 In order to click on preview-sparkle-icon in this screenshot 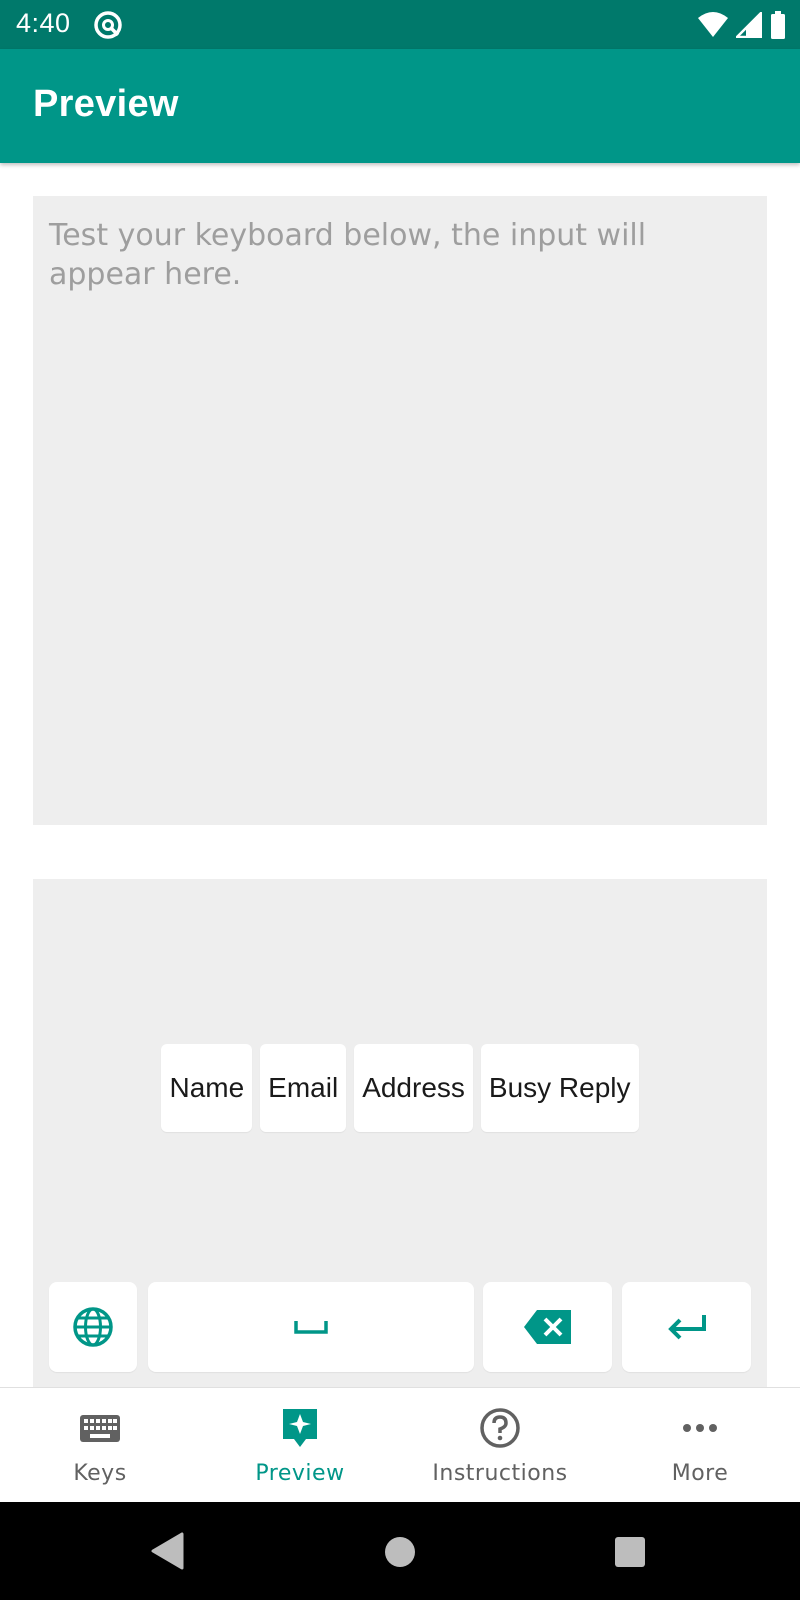, I will do `click(300, 1428)`.